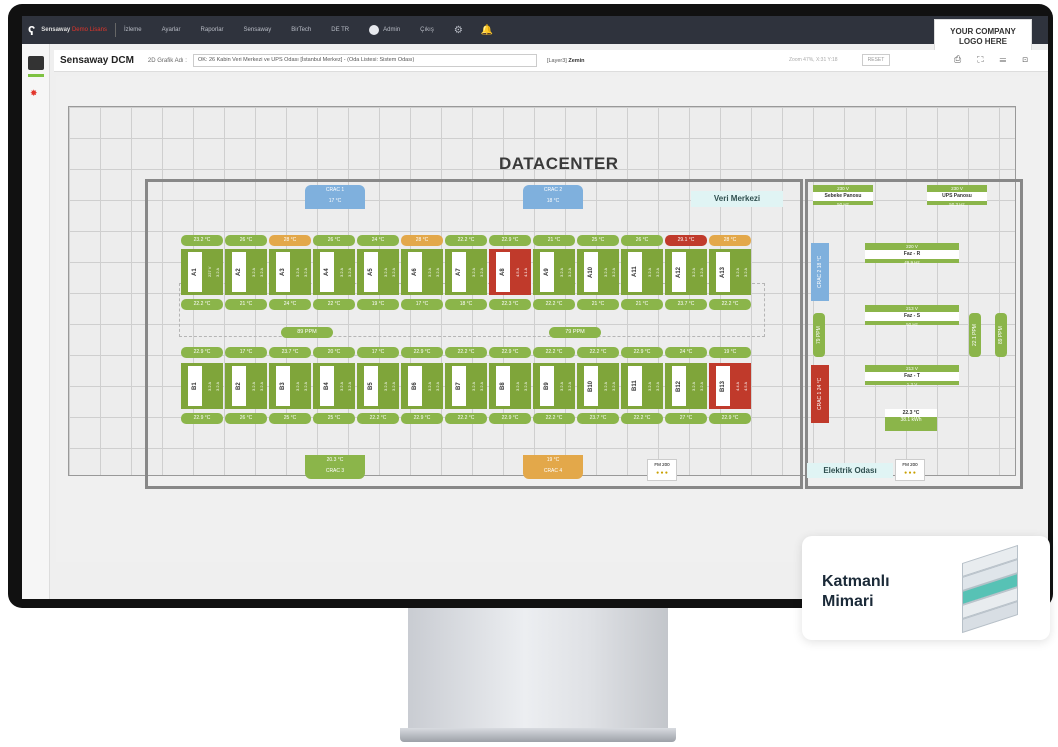 This screenshot has width=1058, height=747. Describe the element at coordinates (290, 272) in the screenshot. I see `rack-cabinet: A3 3.2 A 3.2 A` at that location.